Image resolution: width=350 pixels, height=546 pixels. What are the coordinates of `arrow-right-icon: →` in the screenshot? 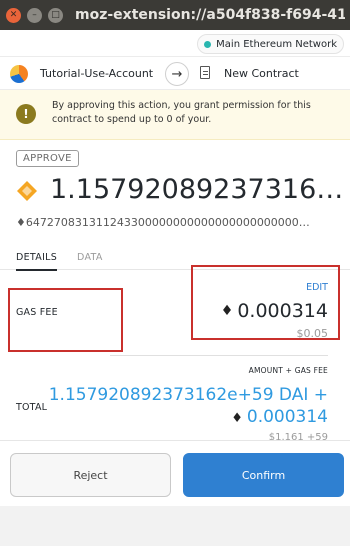 It's located at (177, 74).